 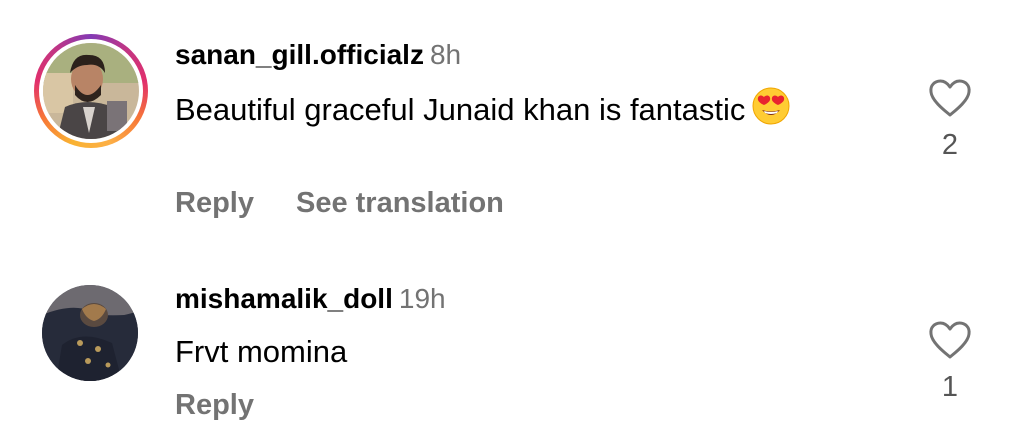 What do you see at coordinates (950, 362) in the screenshot?
I see `like-column: 1` at bounding box center [950, 362].